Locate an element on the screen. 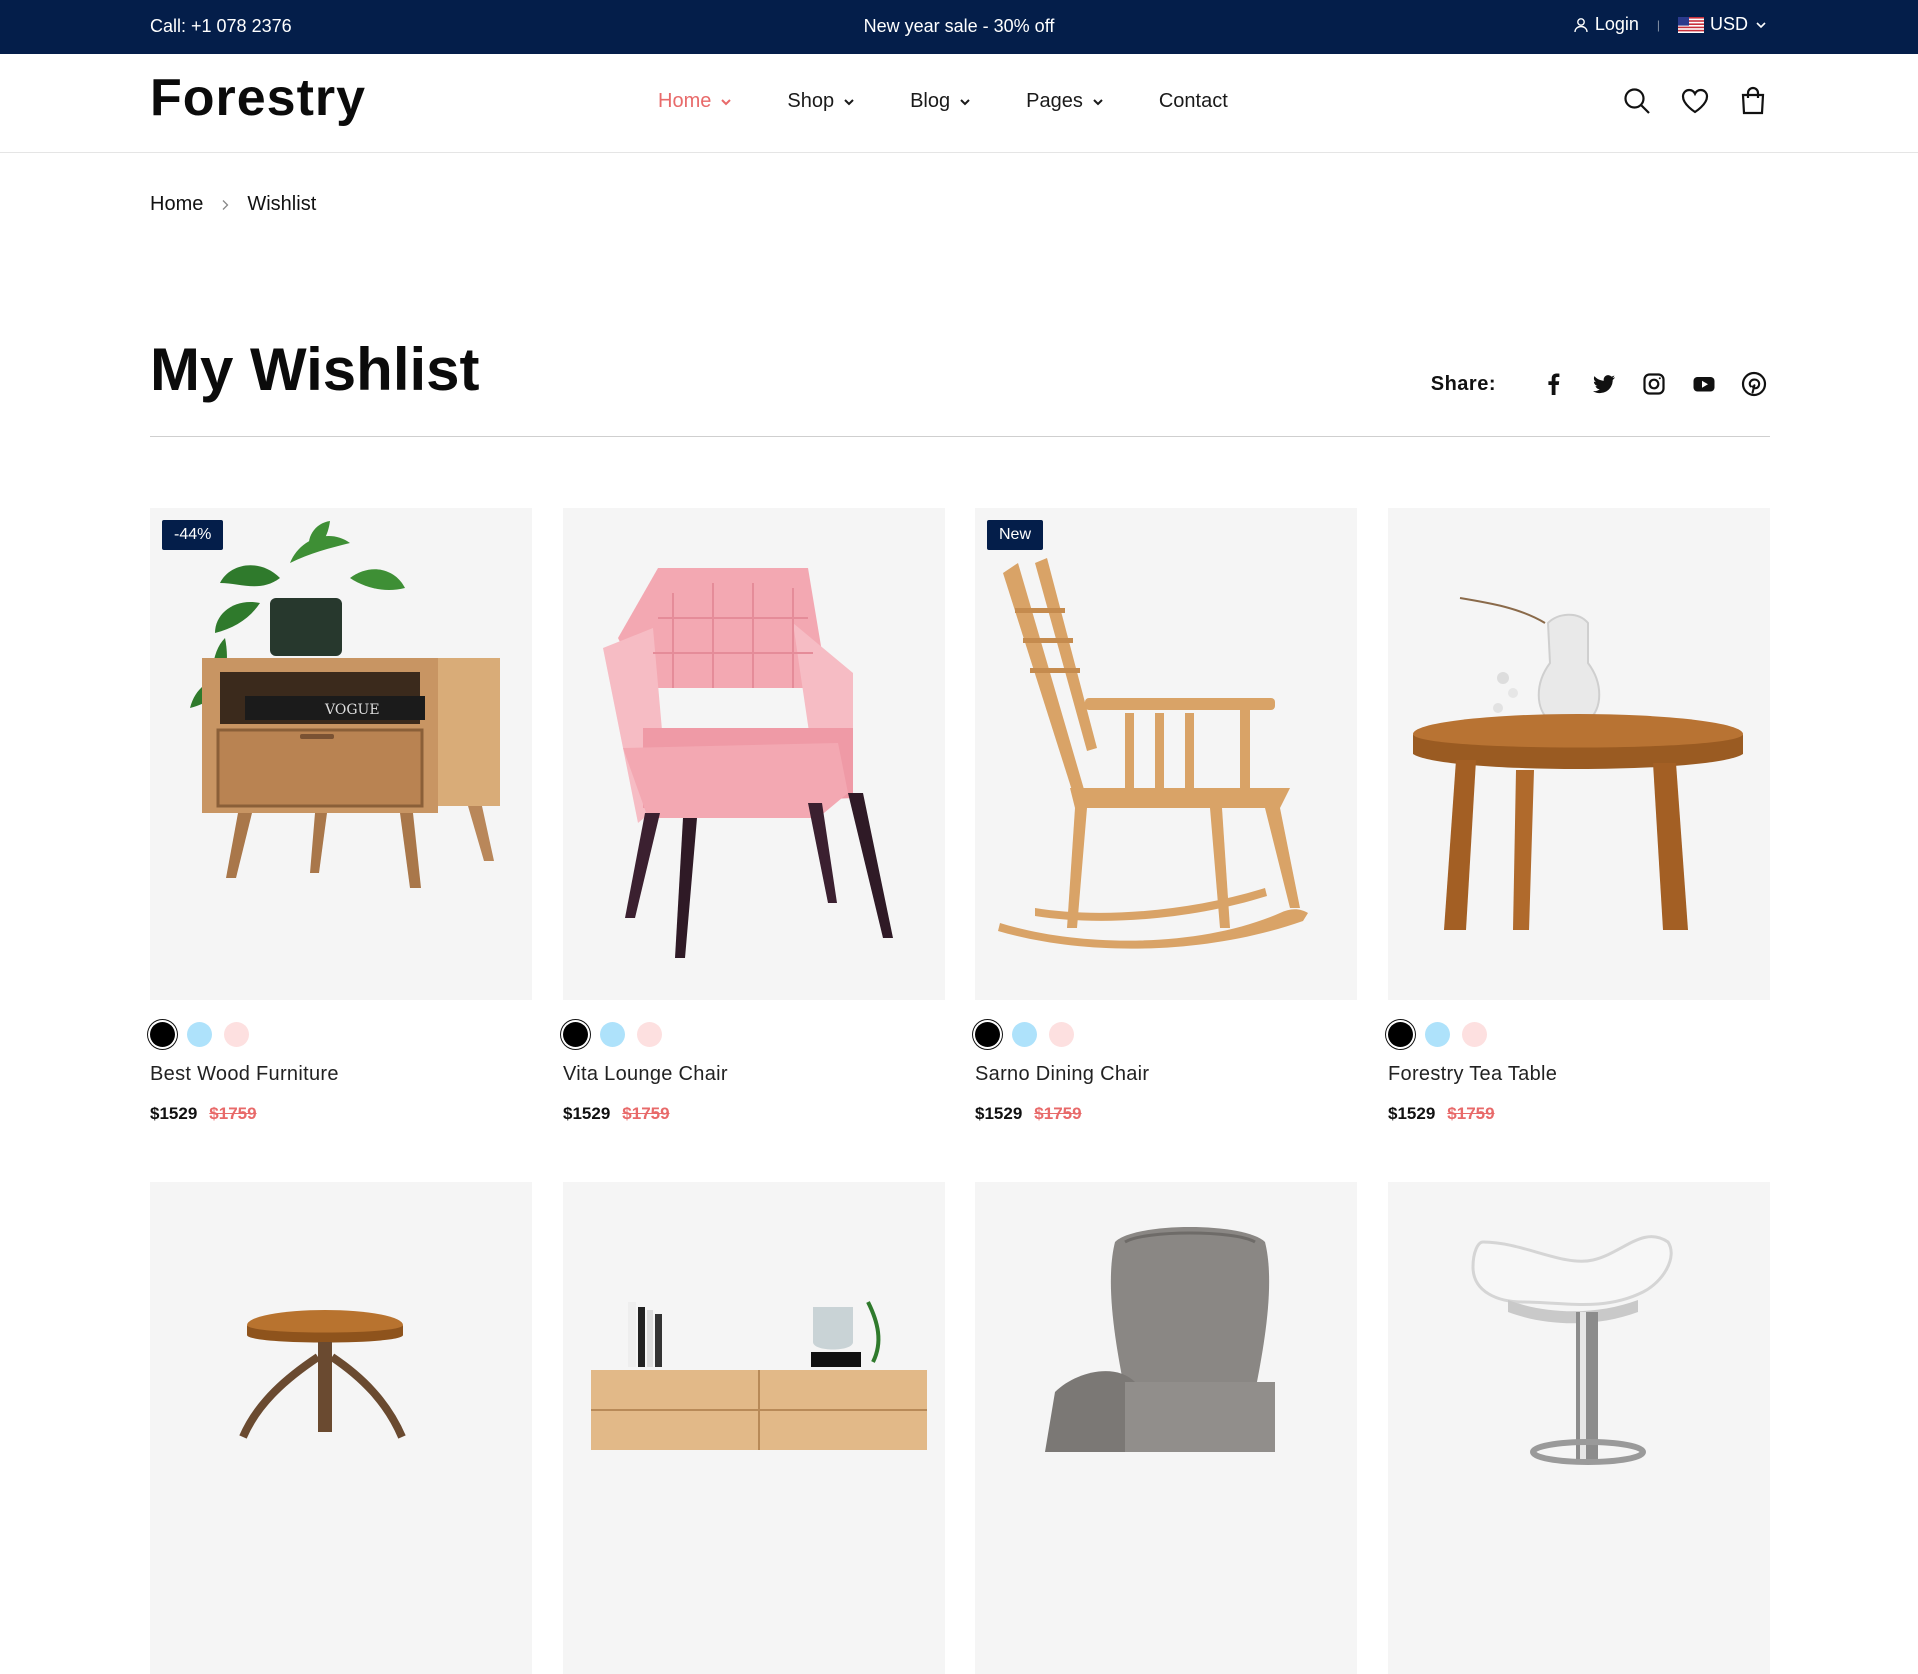 The height and width of the screenshot is (1674, 1918). saddle-stool-image is located at coordinates (1572, 1350).